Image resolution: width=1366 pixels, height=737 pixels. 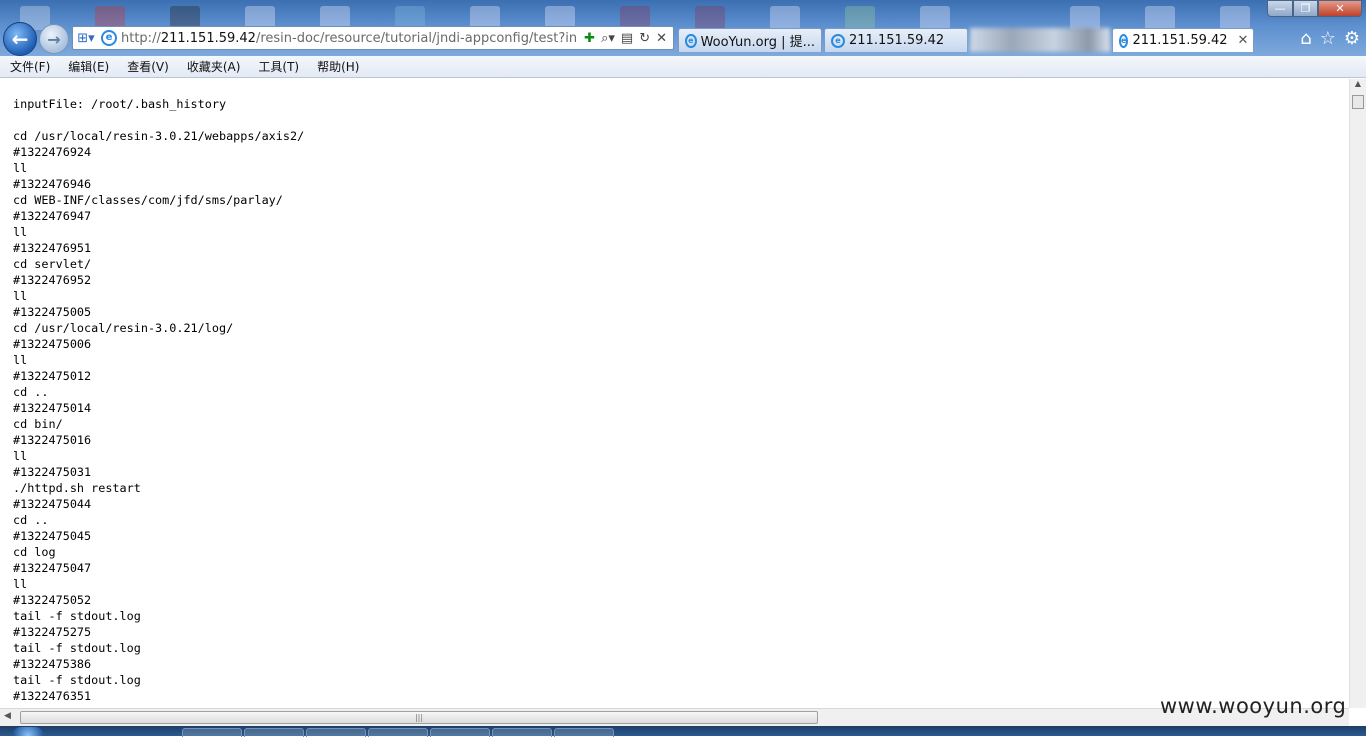 What do you see at coordinates (52, 536) in the screenshot?
I see `history-line: #1322475045` at bounding box center [52, 536].